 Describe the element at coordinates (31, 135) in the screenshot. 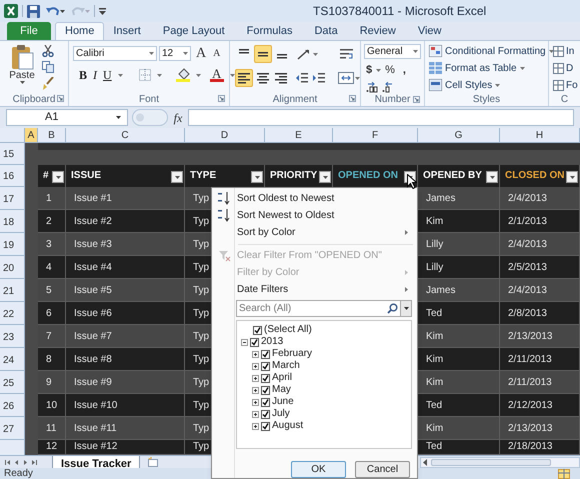

I see `column-header: A` at that location.